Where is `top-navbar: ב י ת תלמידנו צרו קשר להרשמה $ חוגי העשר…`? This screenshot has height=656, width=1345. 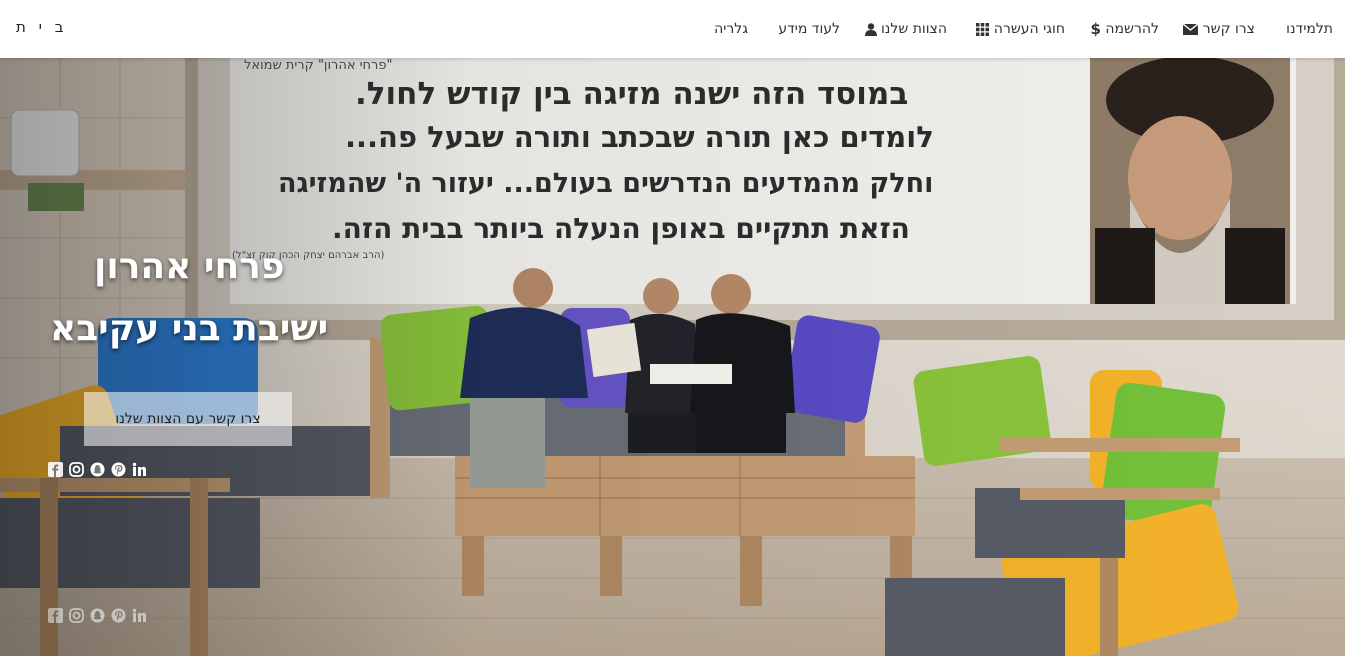
top-navbar: ב י ת תלמידנו צרו קשר להרשמה $ חוגי העשר… is located at coordinates (672, 29).